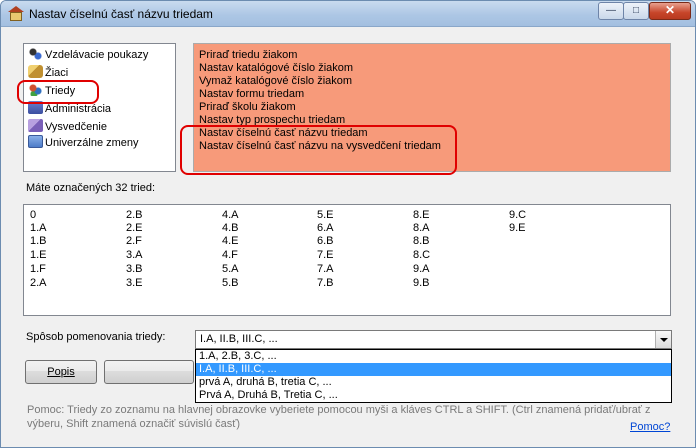 This screenshot has height=448, width=696. What do you see at coordinates (78, 109) in the screenshot?
I see `category-label: Administrácia` at bounding box center [78, 109].